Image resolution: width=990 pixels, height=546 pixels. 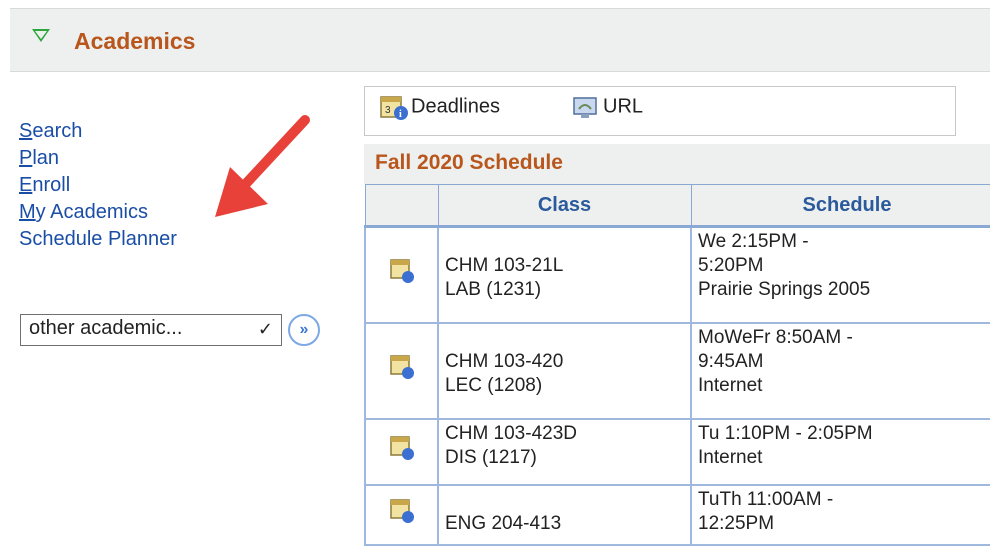 I want to click on nav-enroll-link: Enroll, so click(x=98, y=185).